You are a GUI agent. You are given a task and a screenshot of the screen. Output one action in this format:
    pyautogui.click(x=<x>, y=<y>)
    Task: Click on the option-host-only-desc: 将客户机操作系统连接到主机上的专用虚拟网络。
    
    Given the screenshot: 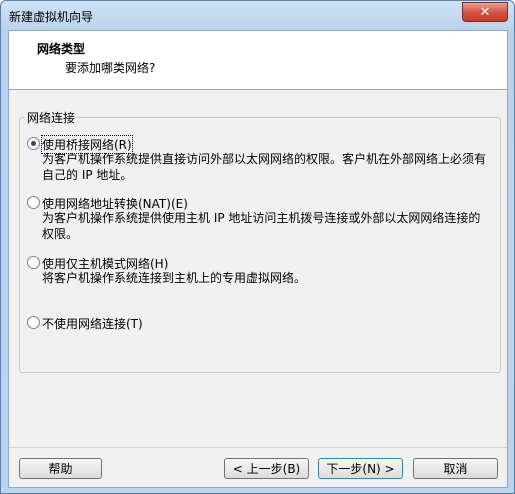 What is the action you would take?
    pyautogui.click(x=174, y=278)
    